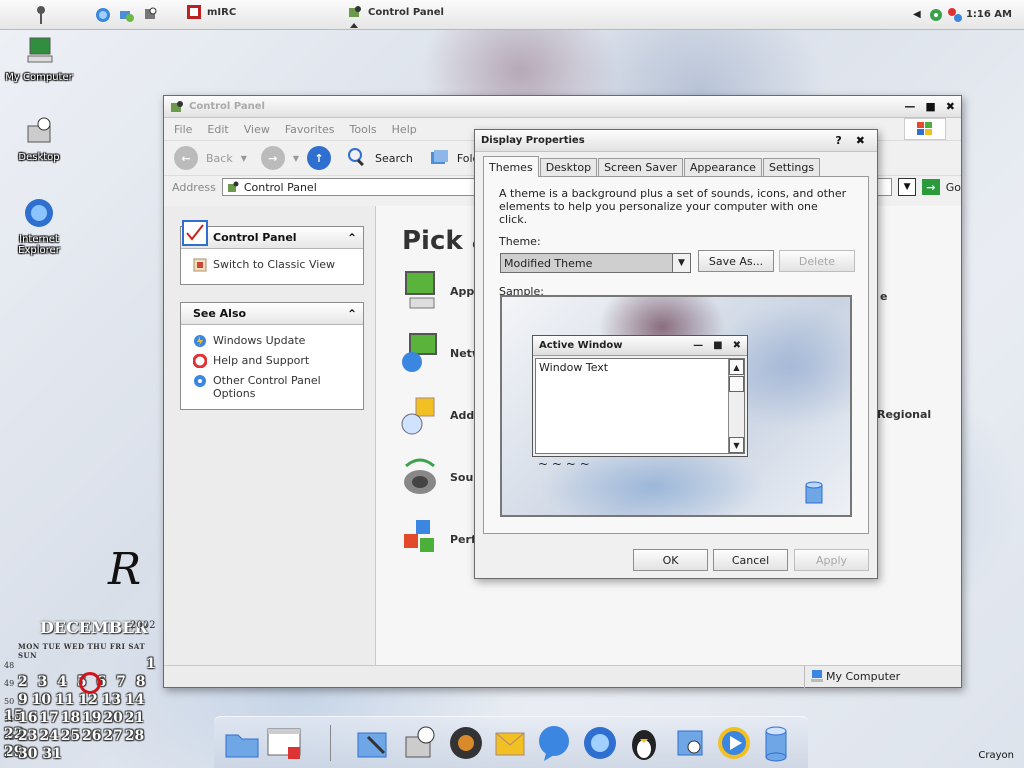  I want to click on tab-themes: Themes, so click(511, 166).